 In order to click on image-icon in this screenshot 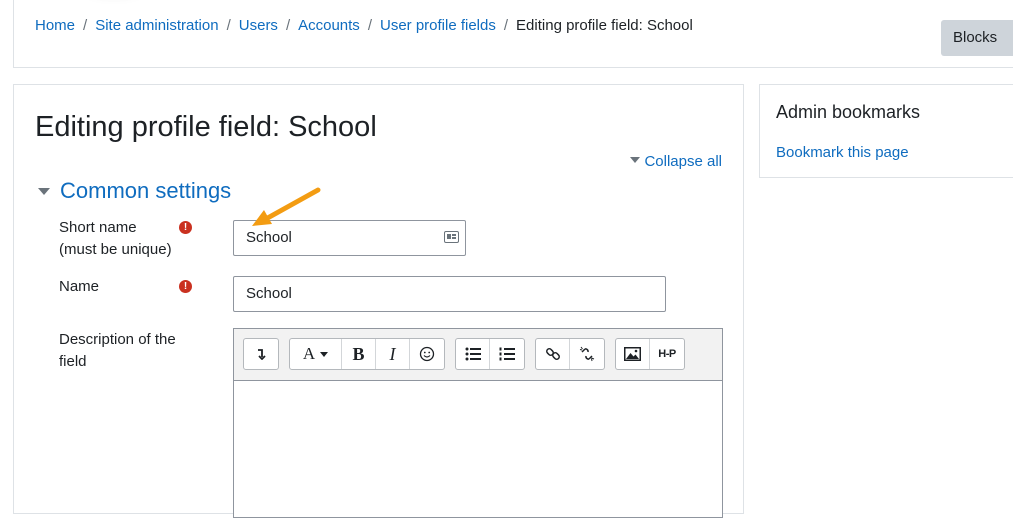, I will do `click(632, 354)`.